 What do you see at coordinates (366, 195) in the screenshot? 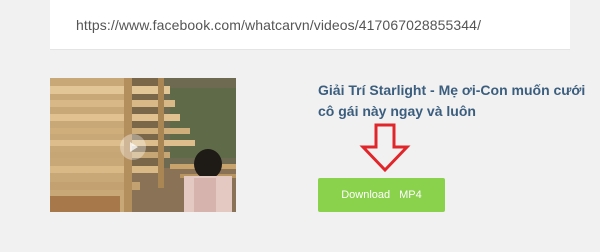
I see `download-button-label: Download` at bounding box center [366, 195].